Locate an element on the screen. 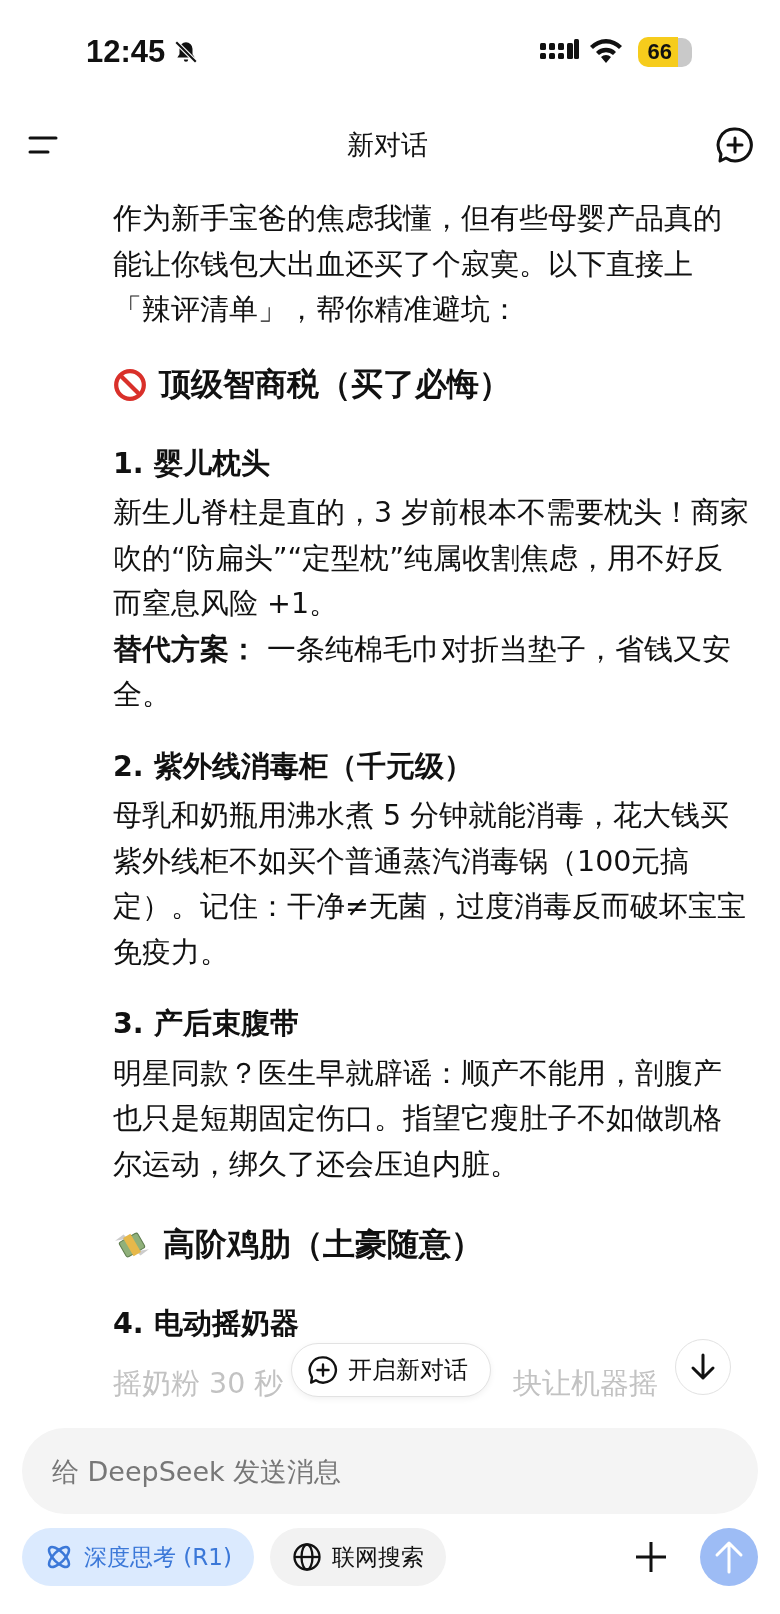 The height and width of the screenshot is (1614, 780). menu-icon is located at coordinates (43, 145).